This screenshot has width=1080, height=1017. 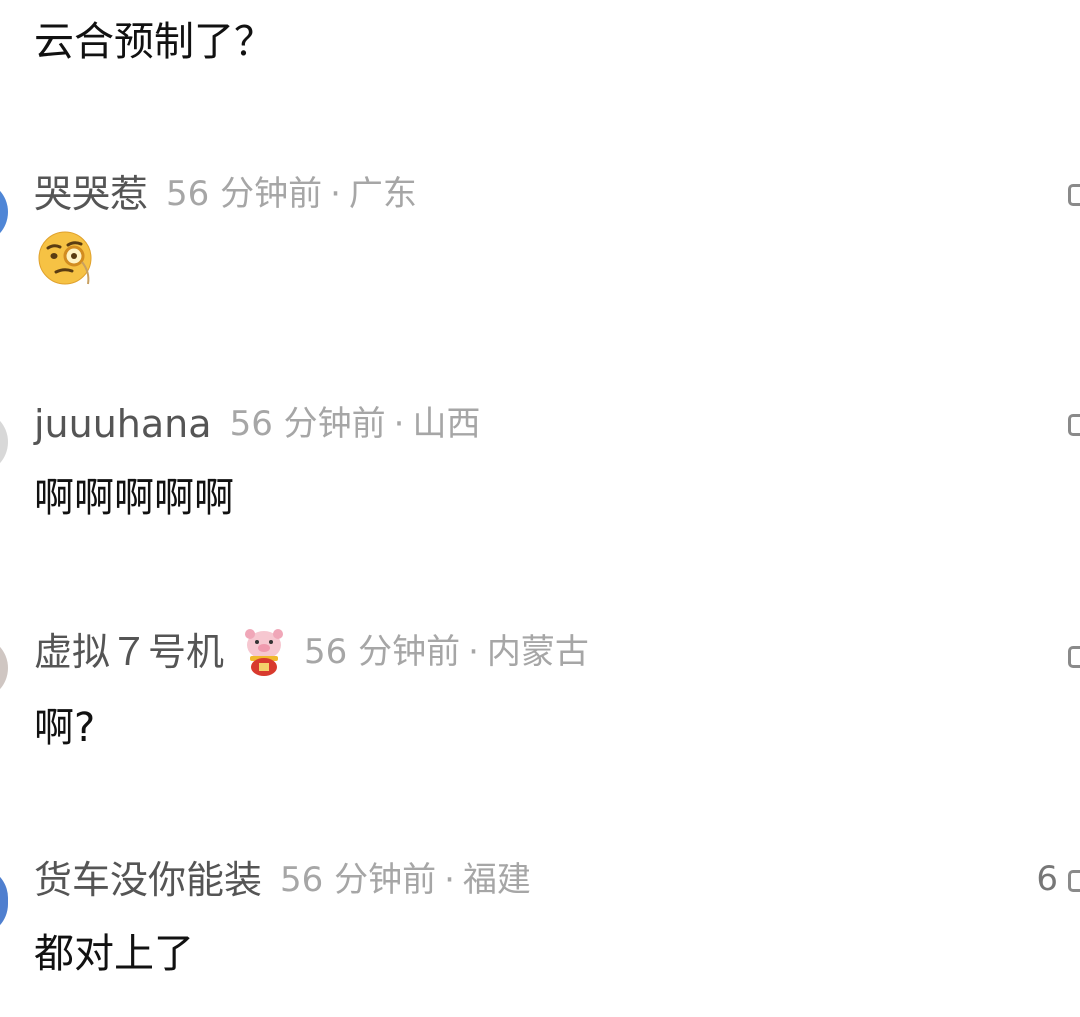 I want to click on username: 虚拟７号机, so click(x=129, y=652).